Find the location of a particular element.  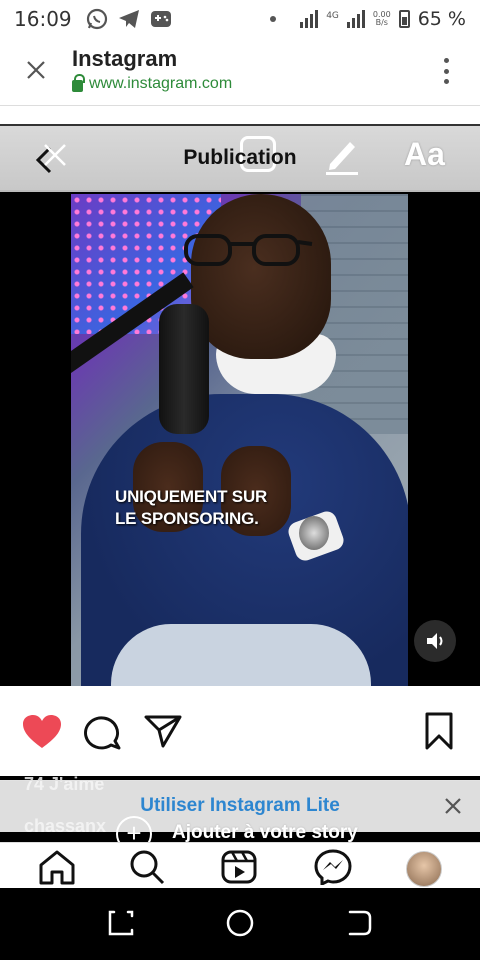

url-text: www.instagram.com is located at coordinates (161, 83).